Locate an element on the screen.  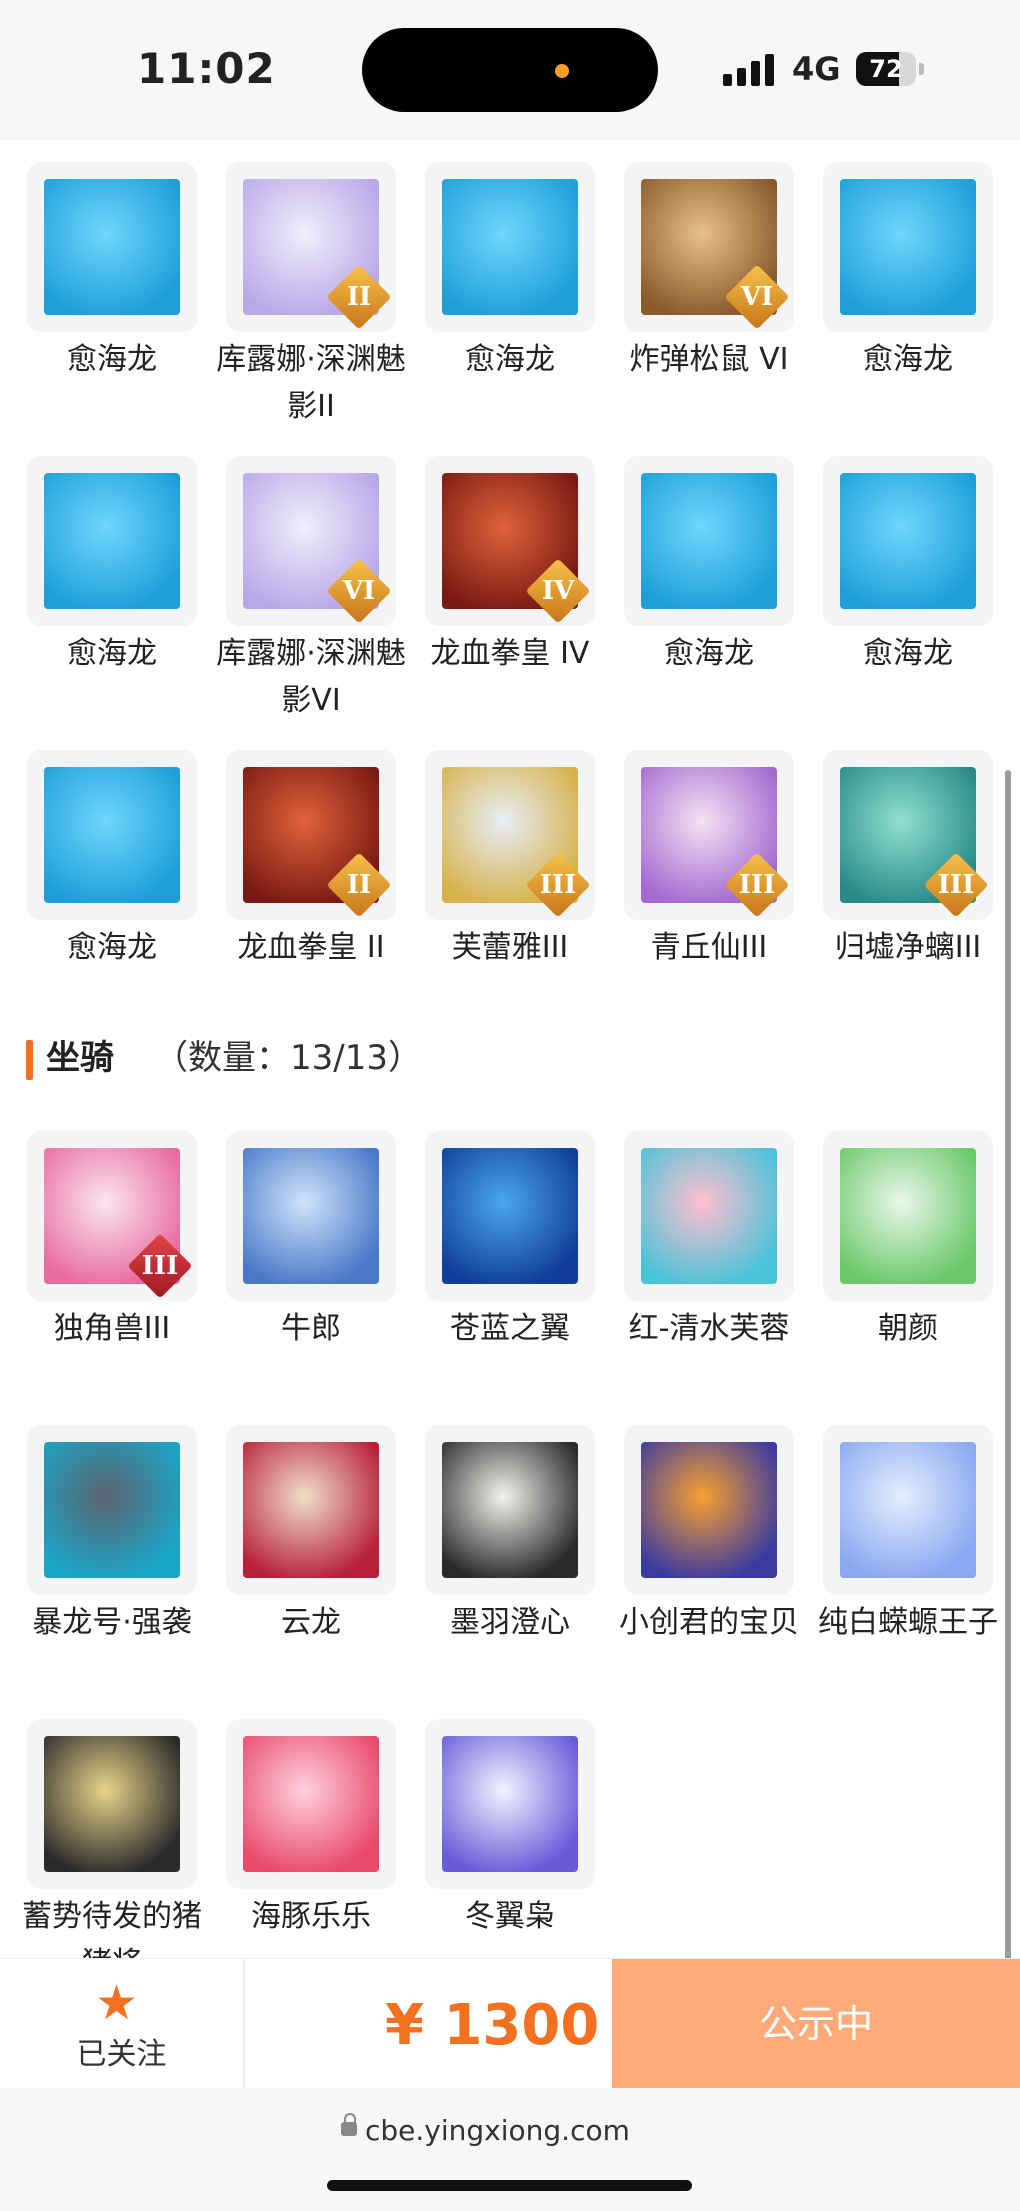
pet-card: III 归墟净螭III is located at coordinates (895, 880).